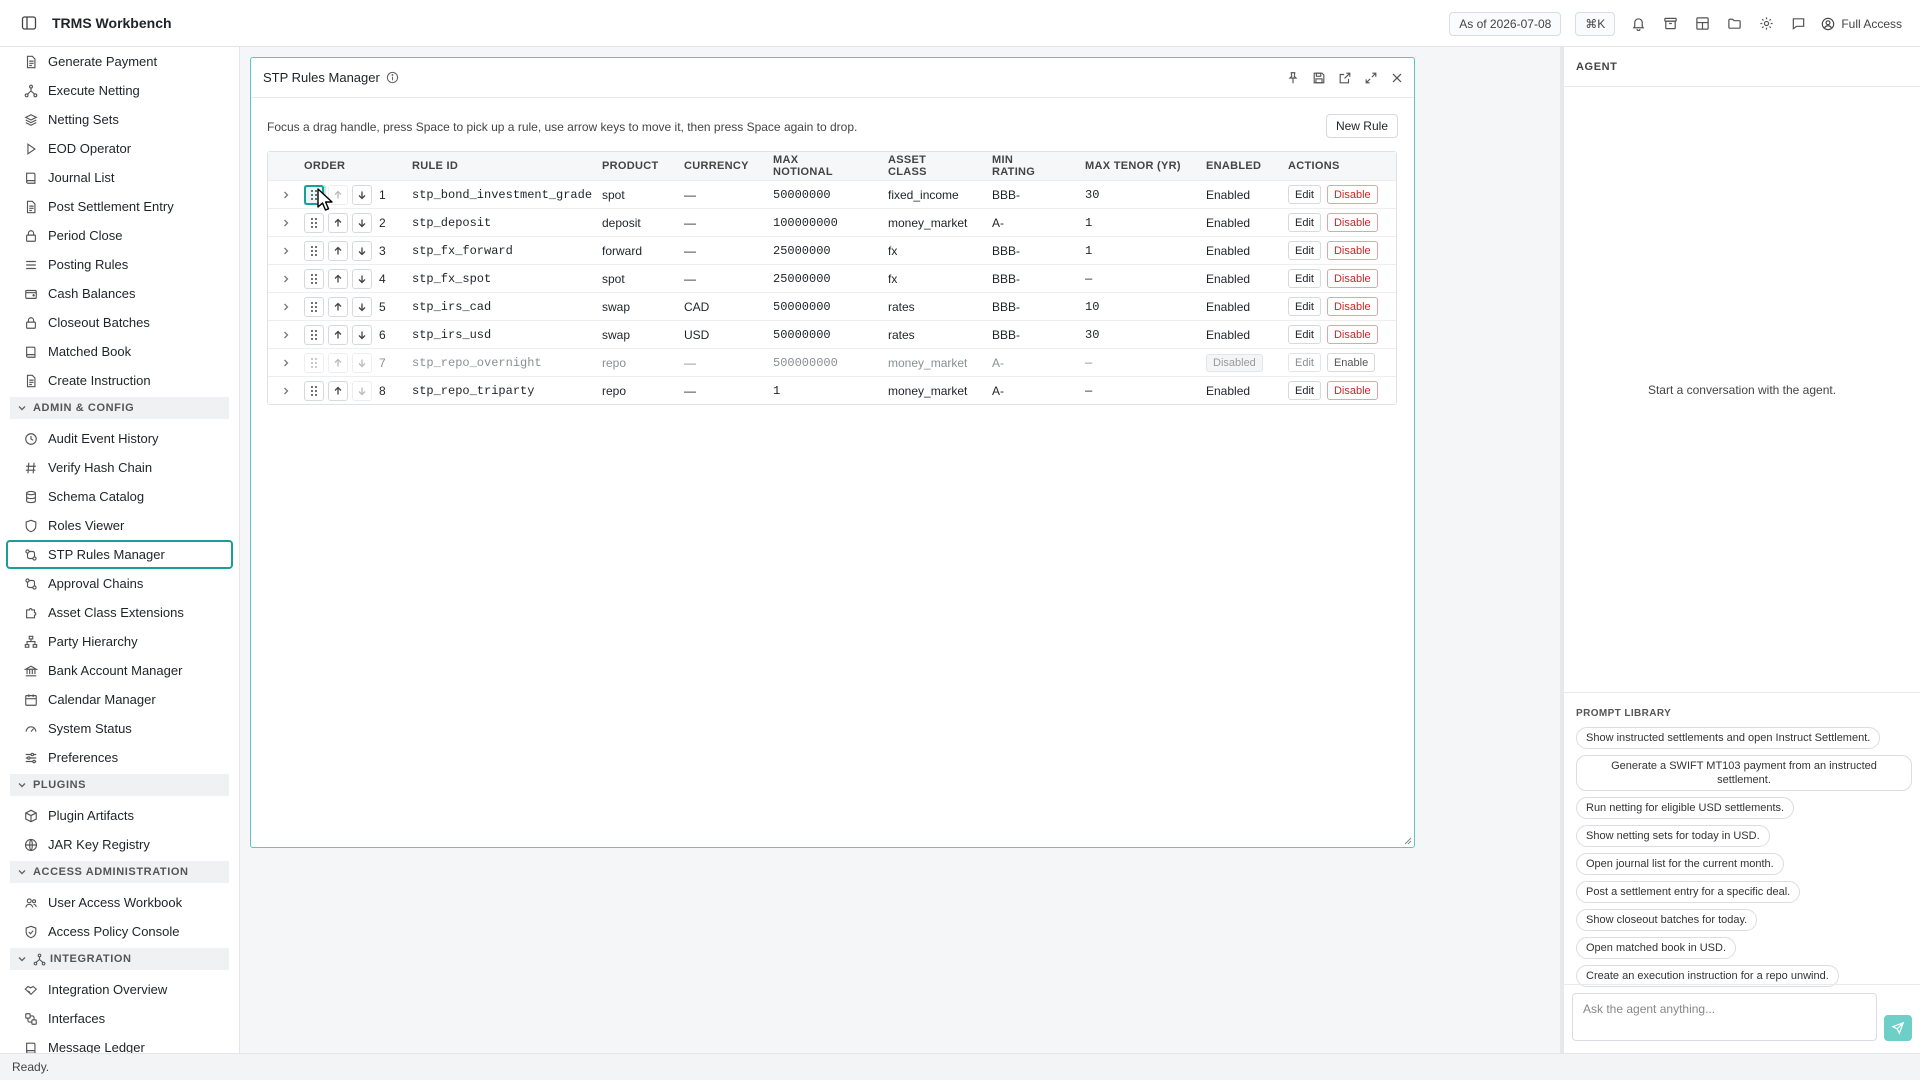  Describe the element at coordinates (1766, 24) in the screenshot. I see `gear-icon` at that location.